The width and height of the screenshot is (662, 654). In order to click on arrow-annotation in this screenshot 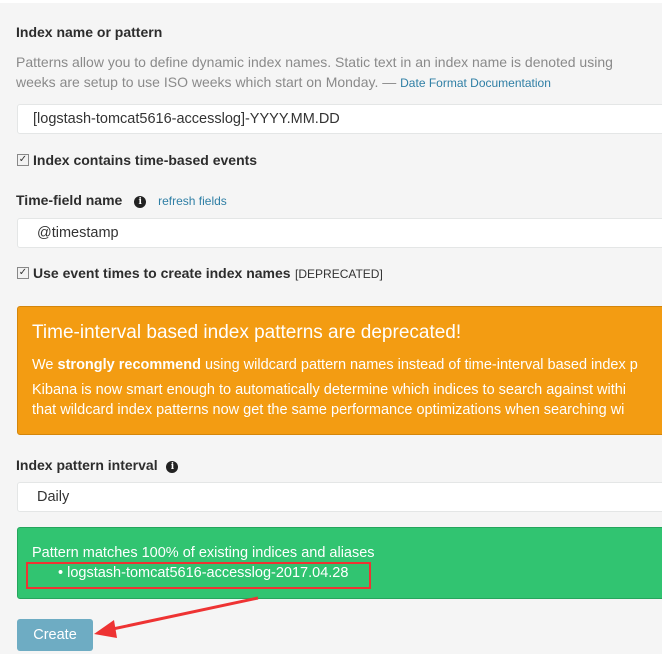, I will do `click(176, 617)`.